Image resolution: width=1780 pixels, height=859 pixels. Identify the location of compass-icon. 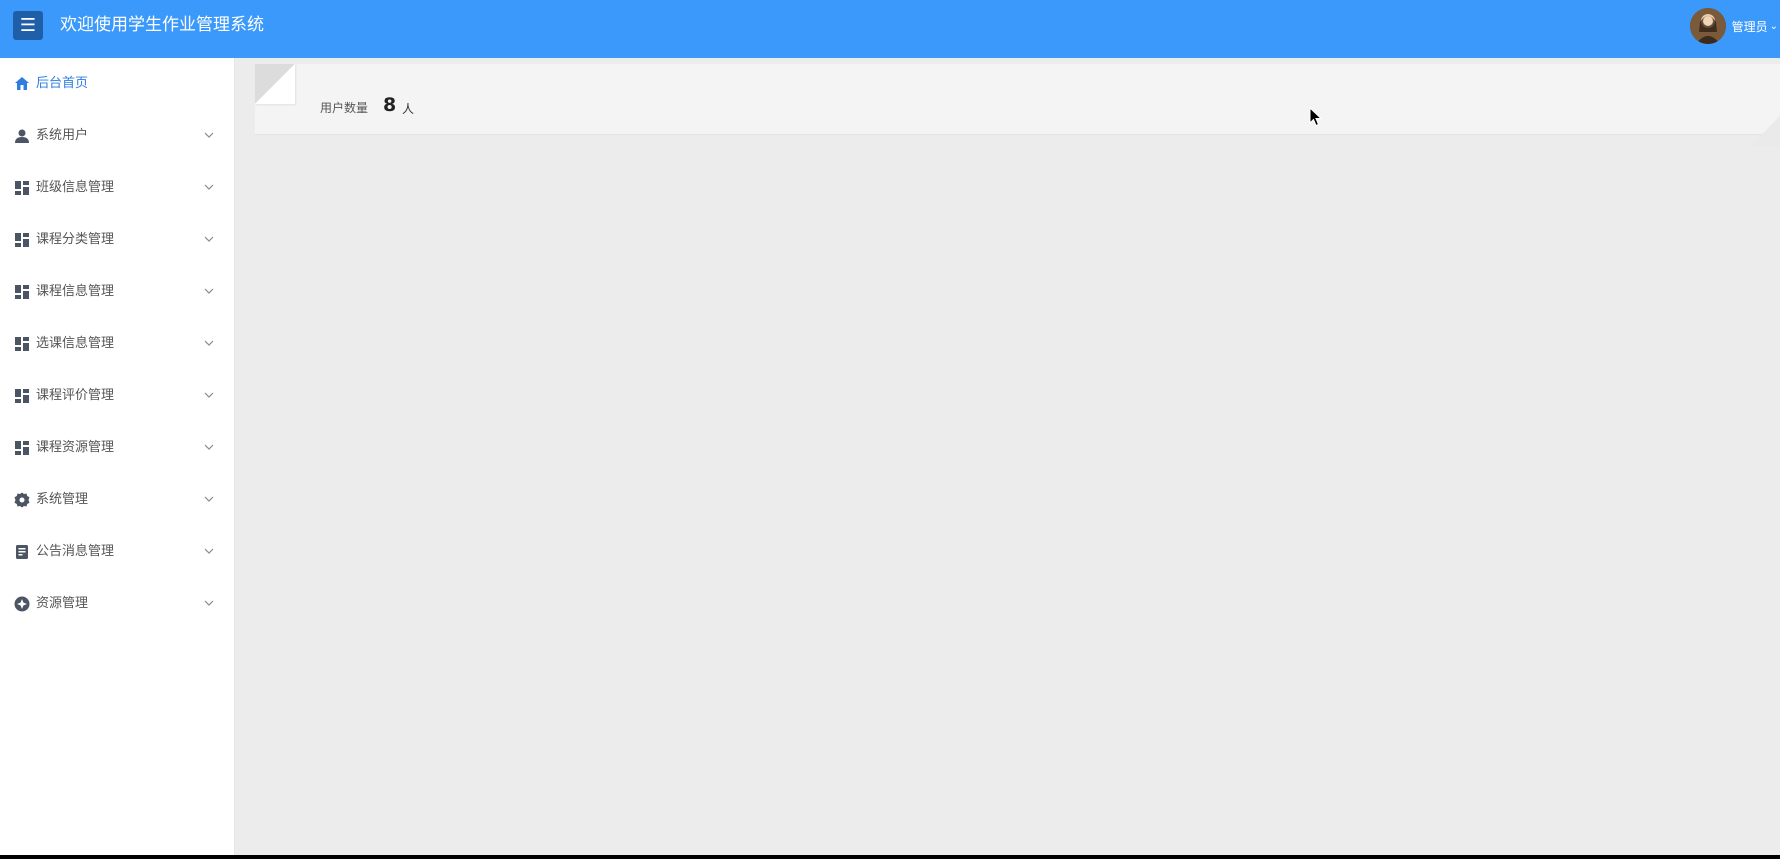
(22, 604).